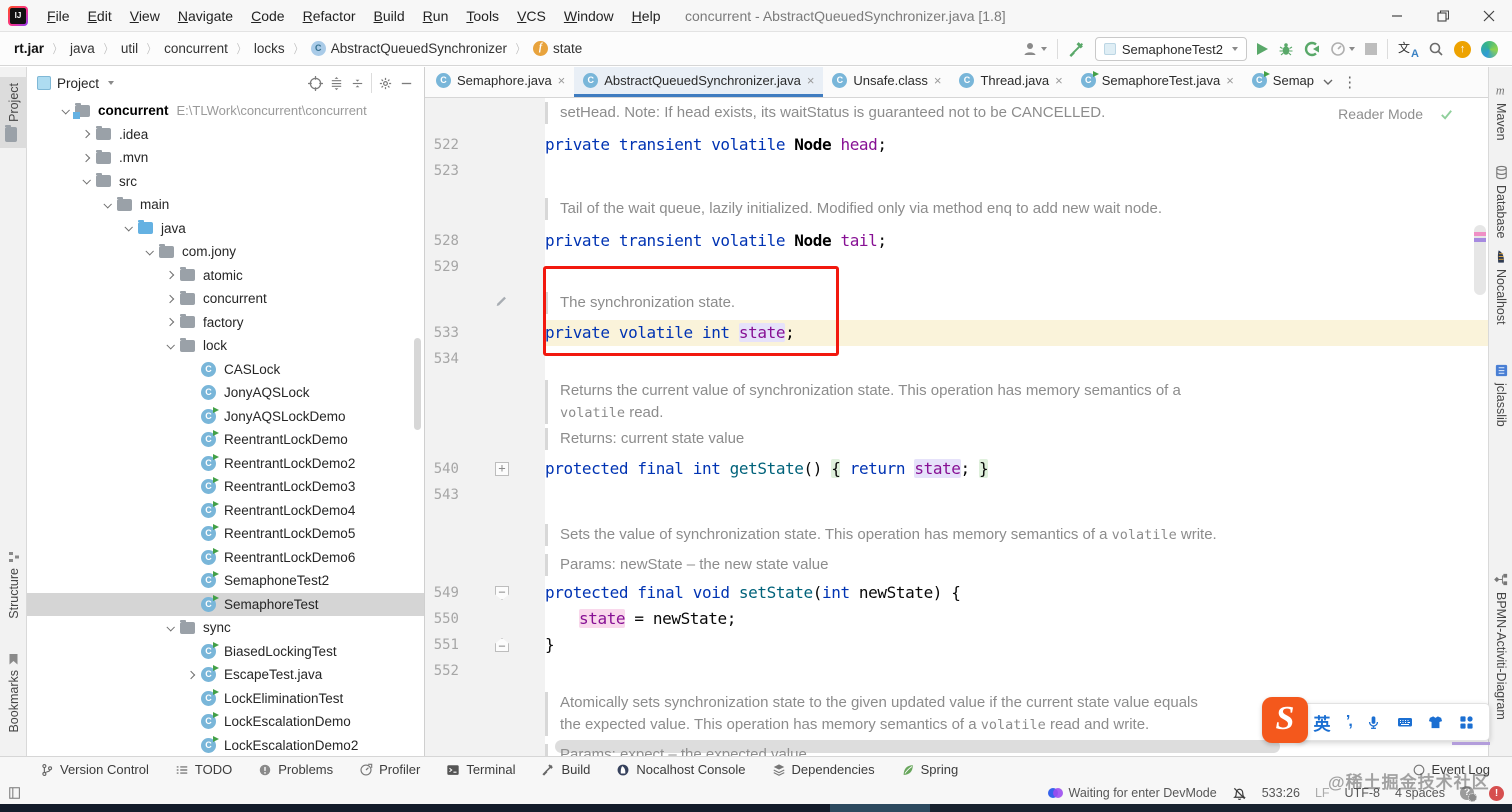 The height and width of the screenshot is (812, 1512). What do you see at coordinates (531, 16) in the screenshot?
I see `menu-item-vcs: VCS` at bounding box center [531, 16].